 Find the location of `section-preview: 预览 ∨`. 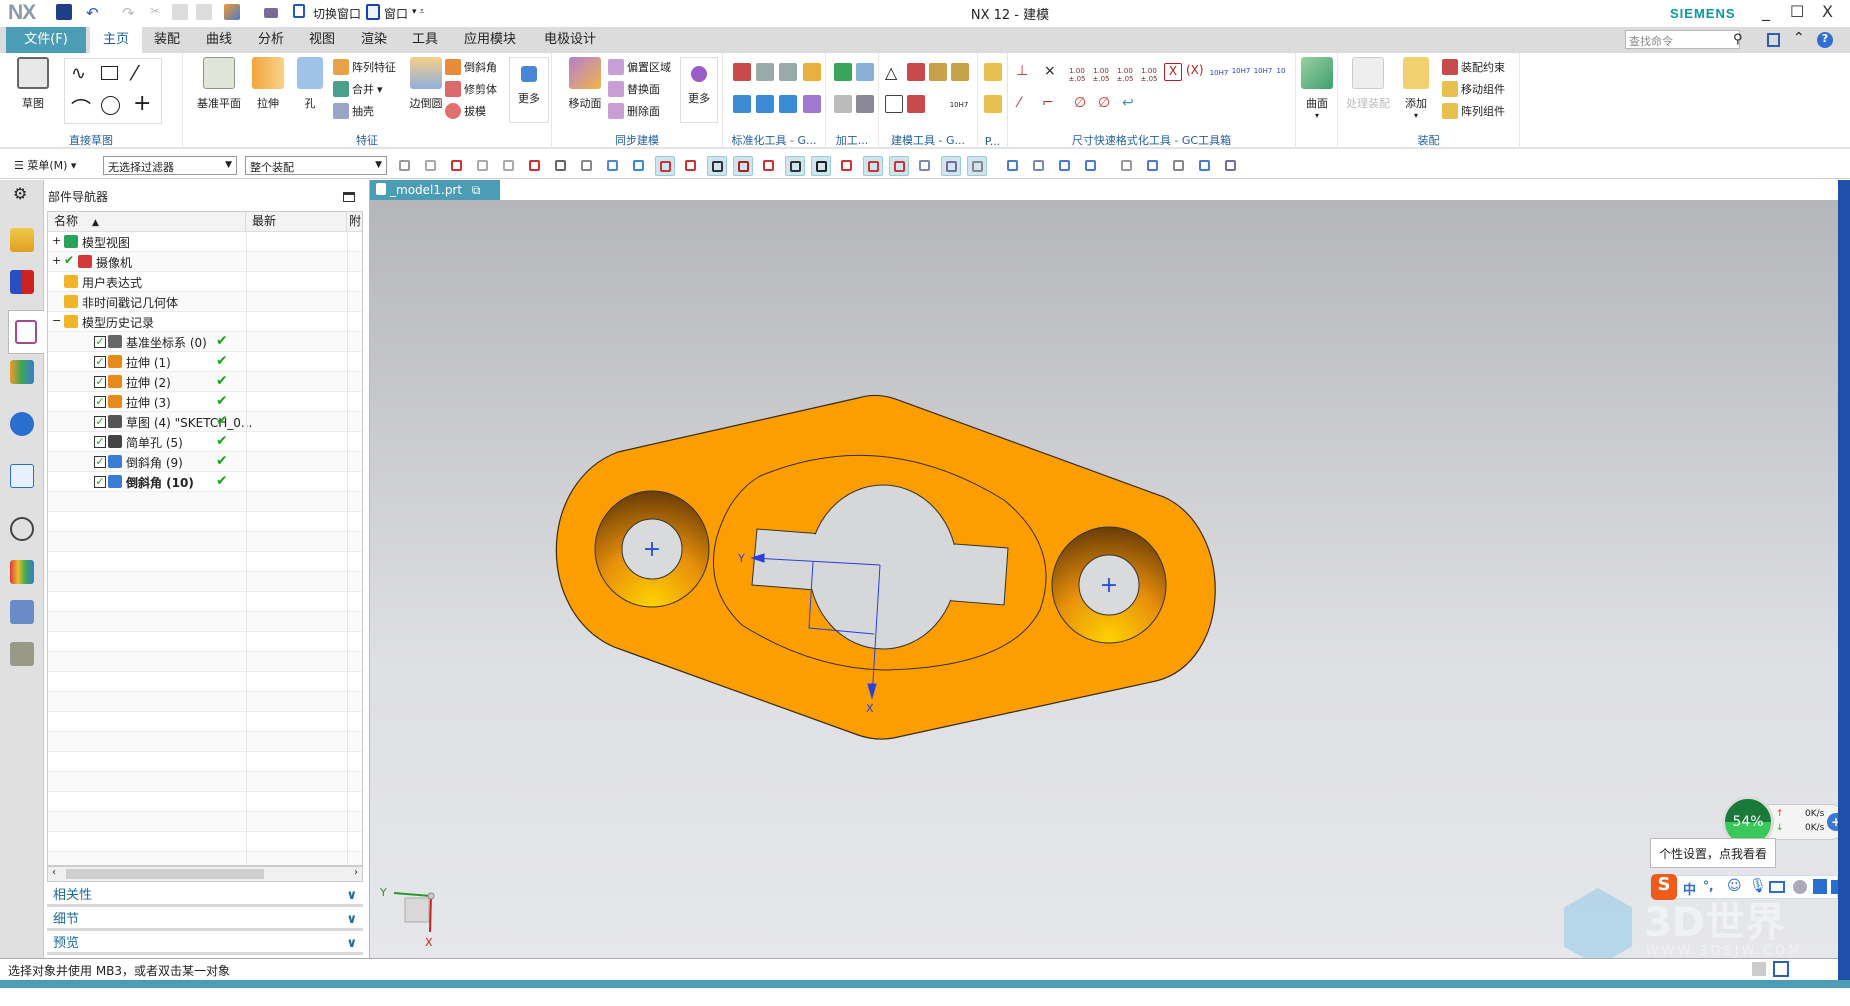

section-preview: 预览 ∨ is located at coordinates (205, 944).